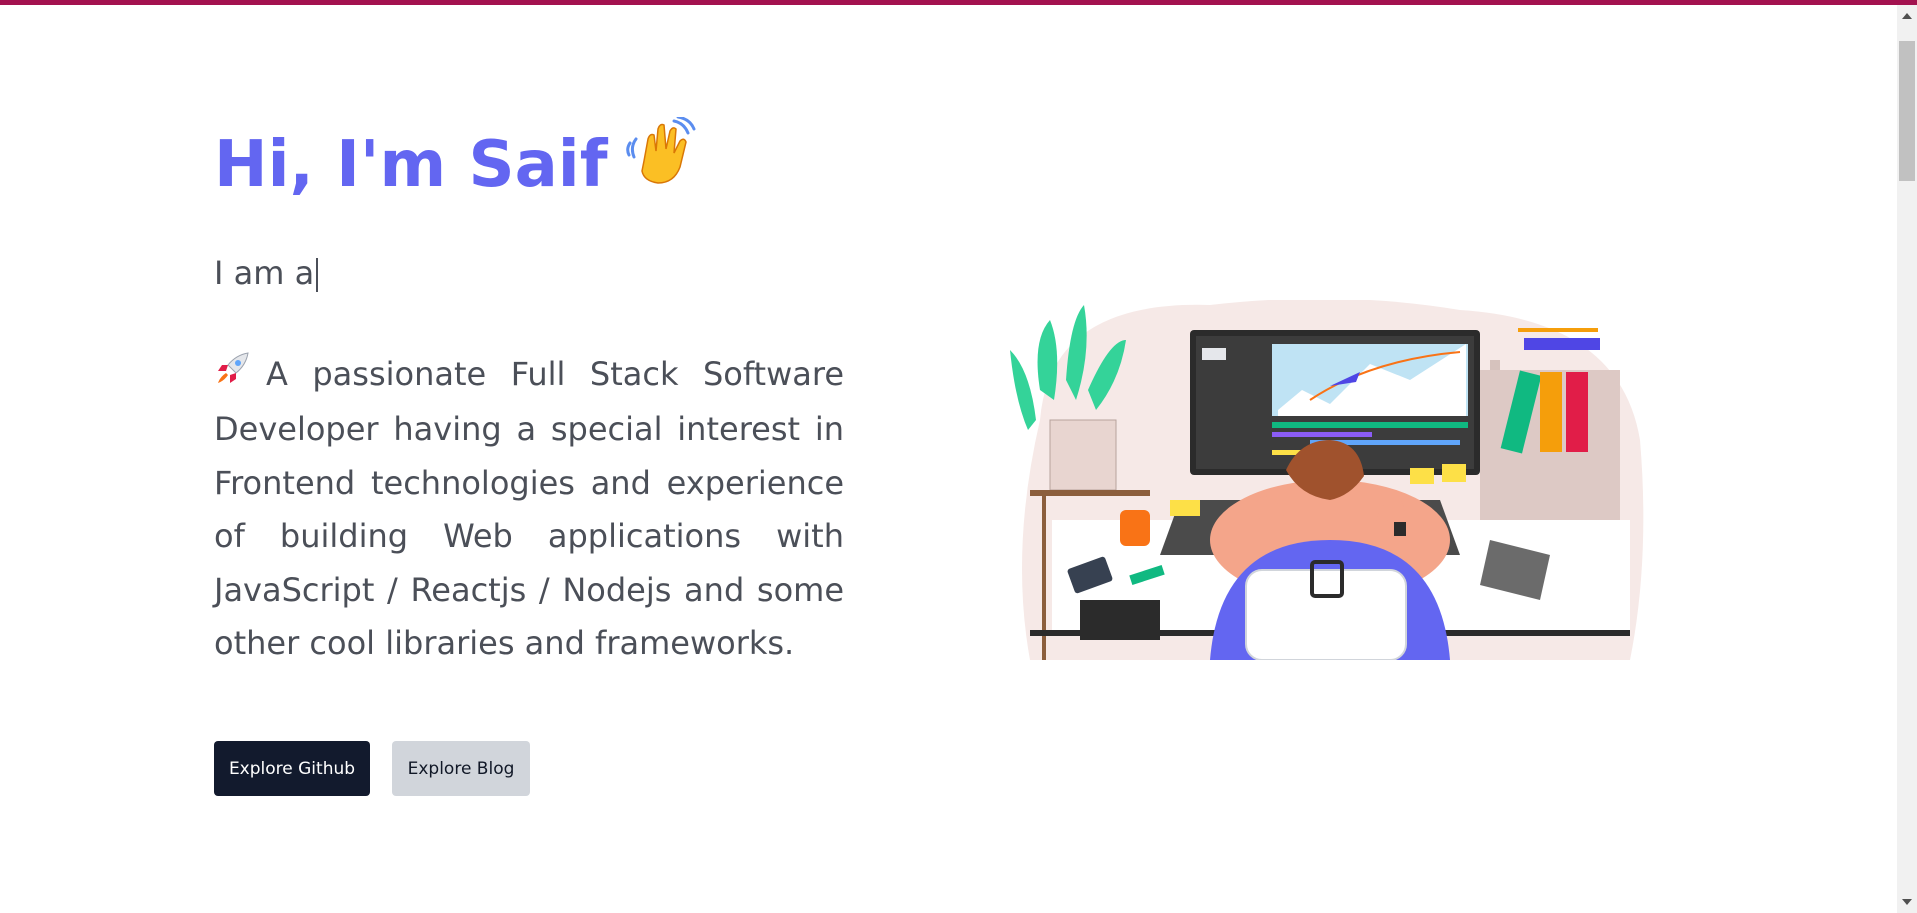  I want to click on scrollbar-thumb, so click(1907, 111).